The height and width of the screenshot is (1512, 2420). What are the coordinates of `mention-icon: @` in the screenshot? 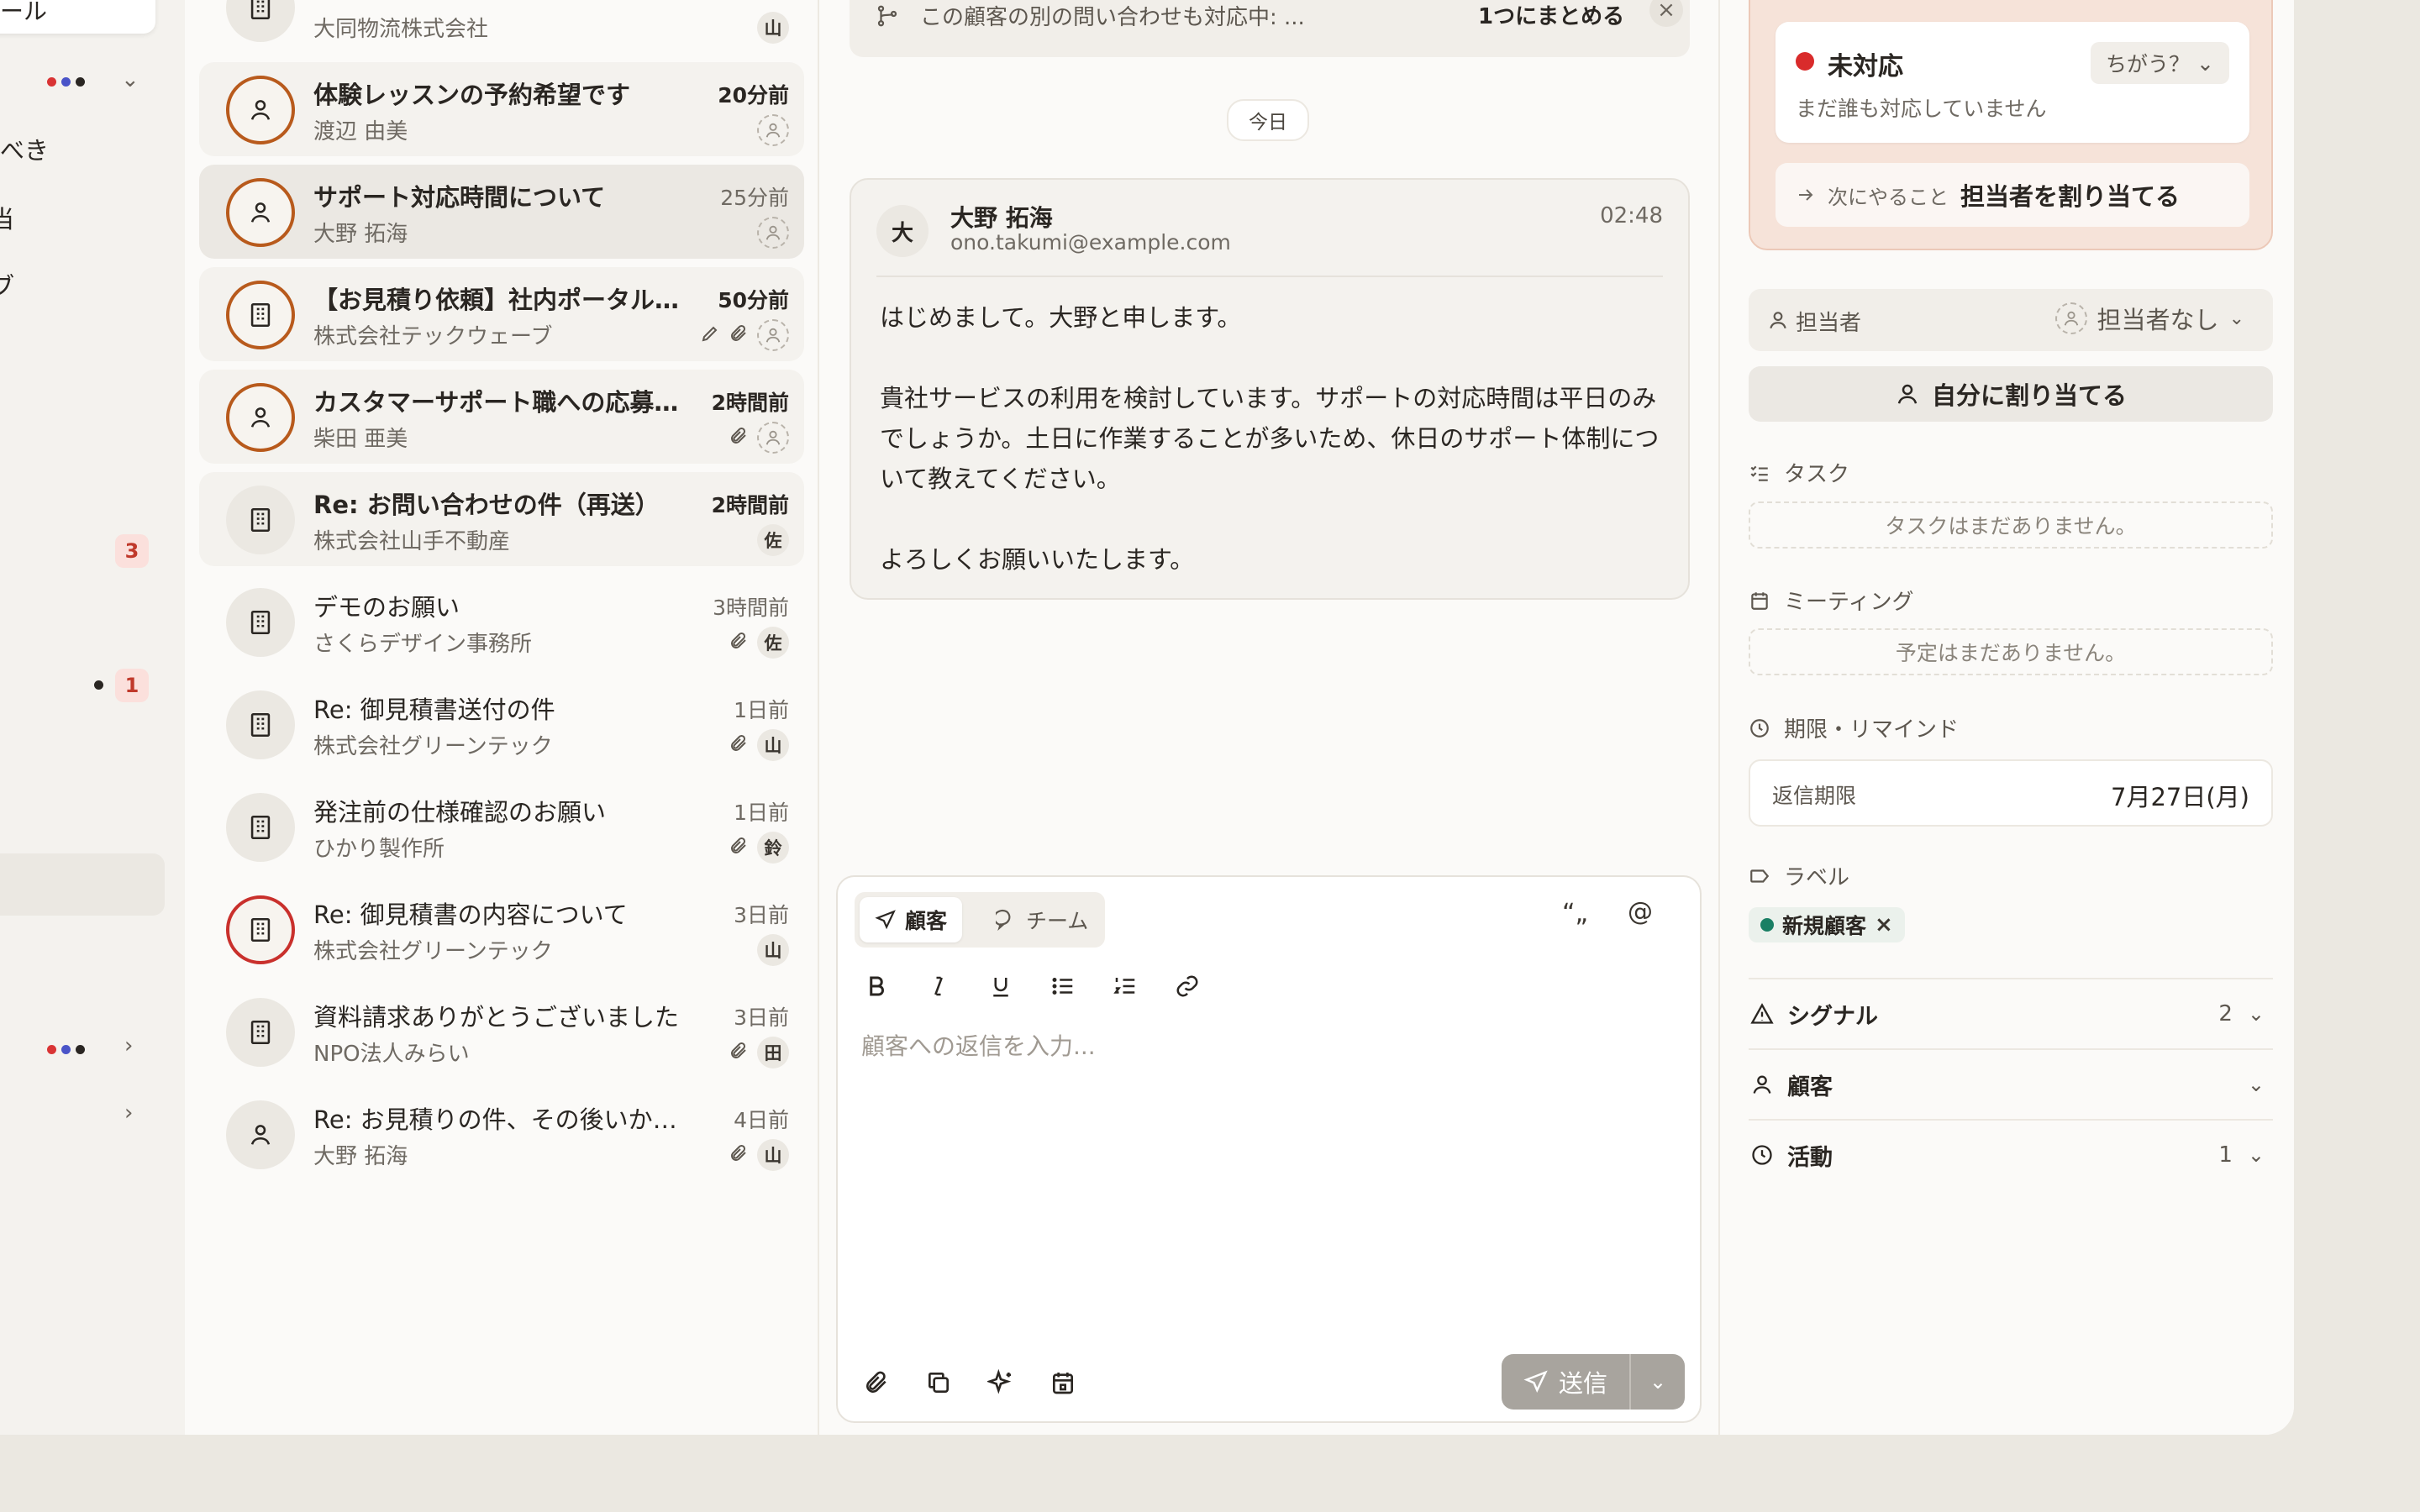 It's located at (1640, 912).